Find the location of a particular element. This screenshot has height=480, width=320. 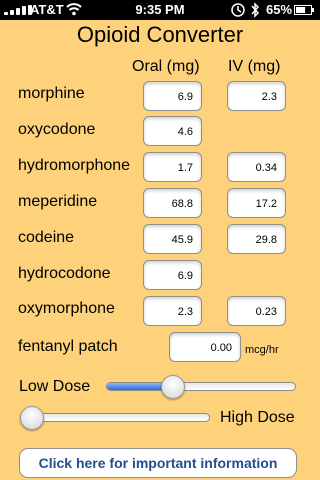

codeine-oral-field: 45.9 is located at coordinates (172, 239).